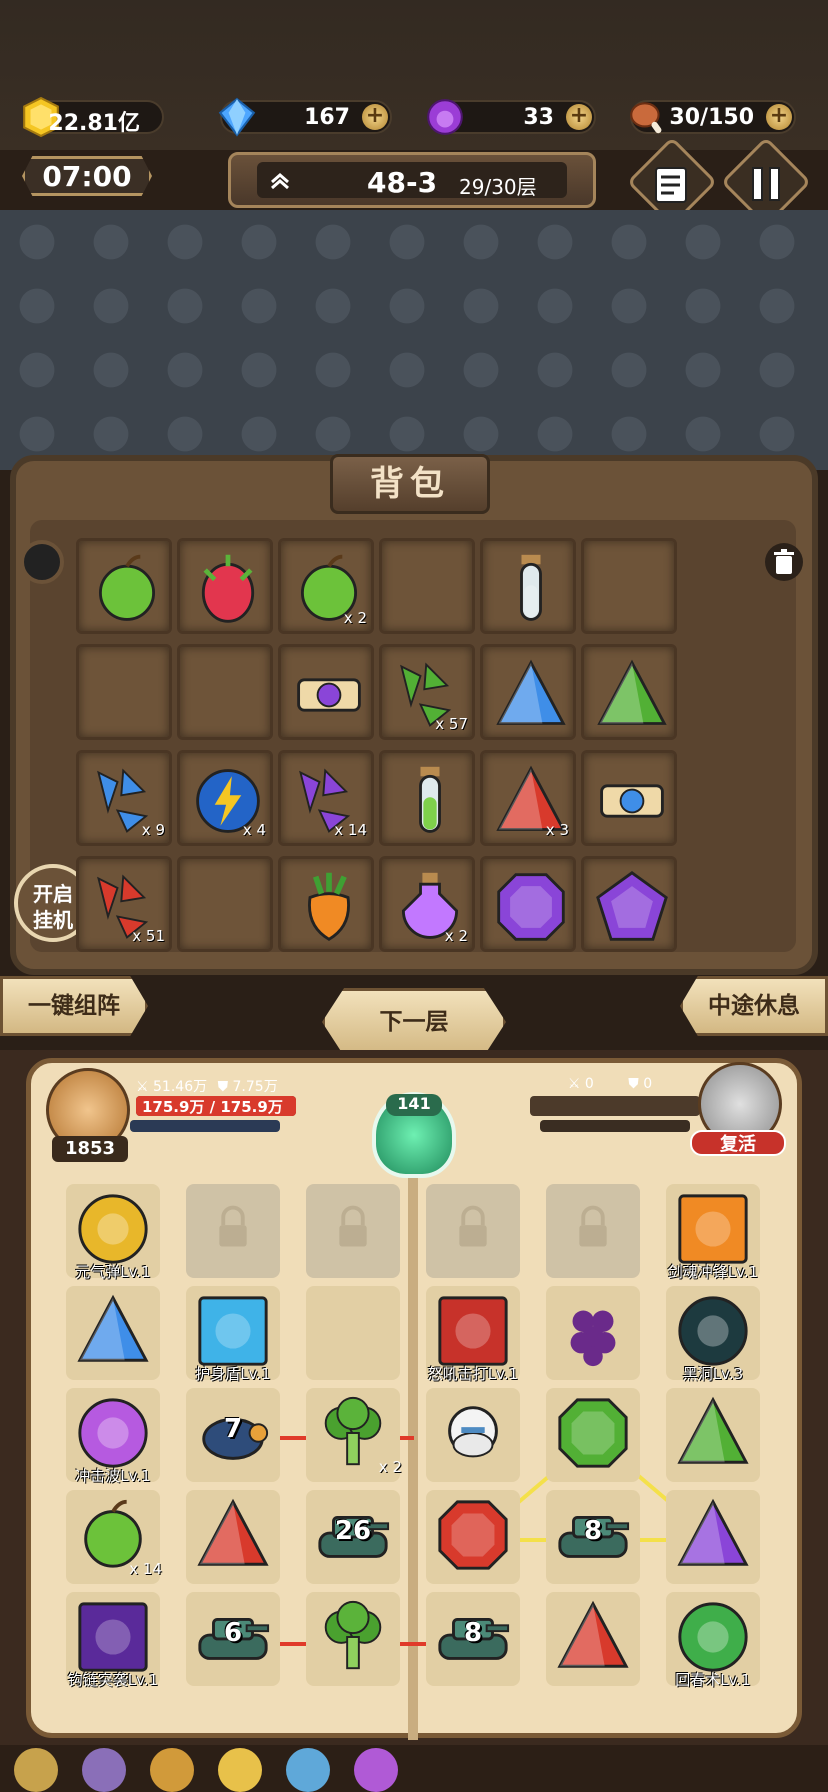 The height and width of the screenshot is (1792, 828). Describe the element at coordinates (528, 798) in the screenshot. I see `backpack-slot: x 3` at that location.